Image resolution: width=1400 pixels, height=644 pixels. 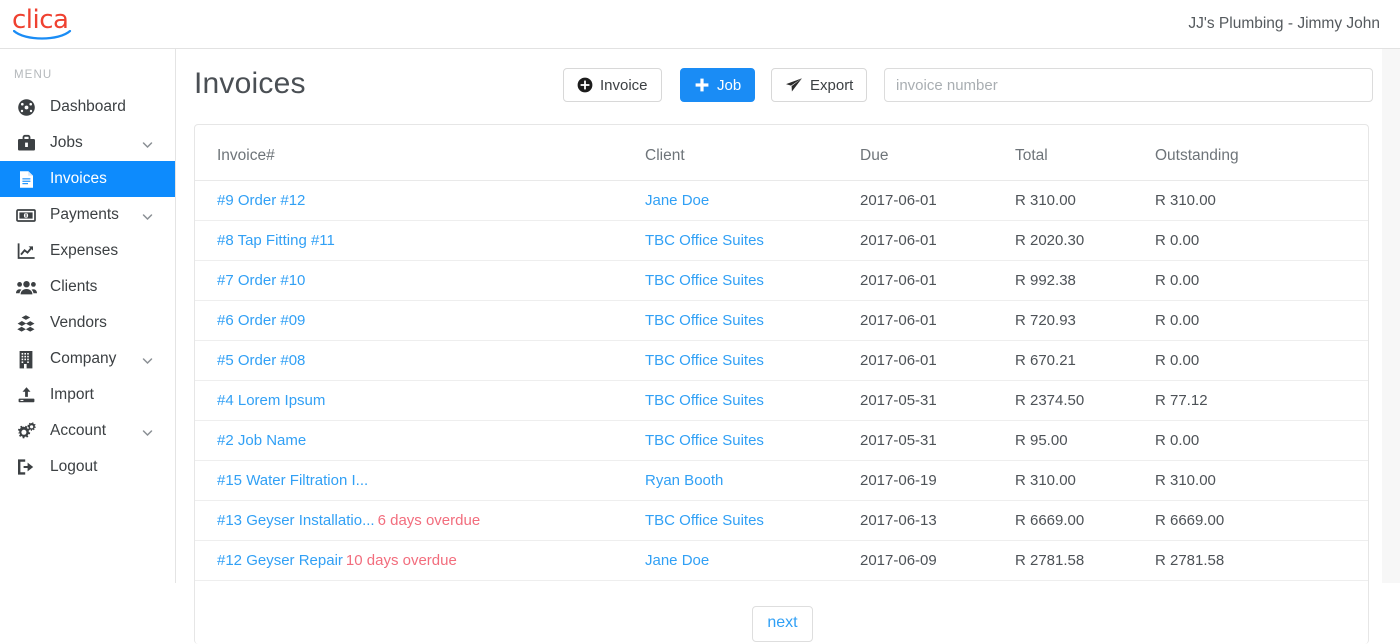 What do you see at coordinates (26, 107) in the screenshot?
I see `gauge-icon` at bounding box center [26, 107].